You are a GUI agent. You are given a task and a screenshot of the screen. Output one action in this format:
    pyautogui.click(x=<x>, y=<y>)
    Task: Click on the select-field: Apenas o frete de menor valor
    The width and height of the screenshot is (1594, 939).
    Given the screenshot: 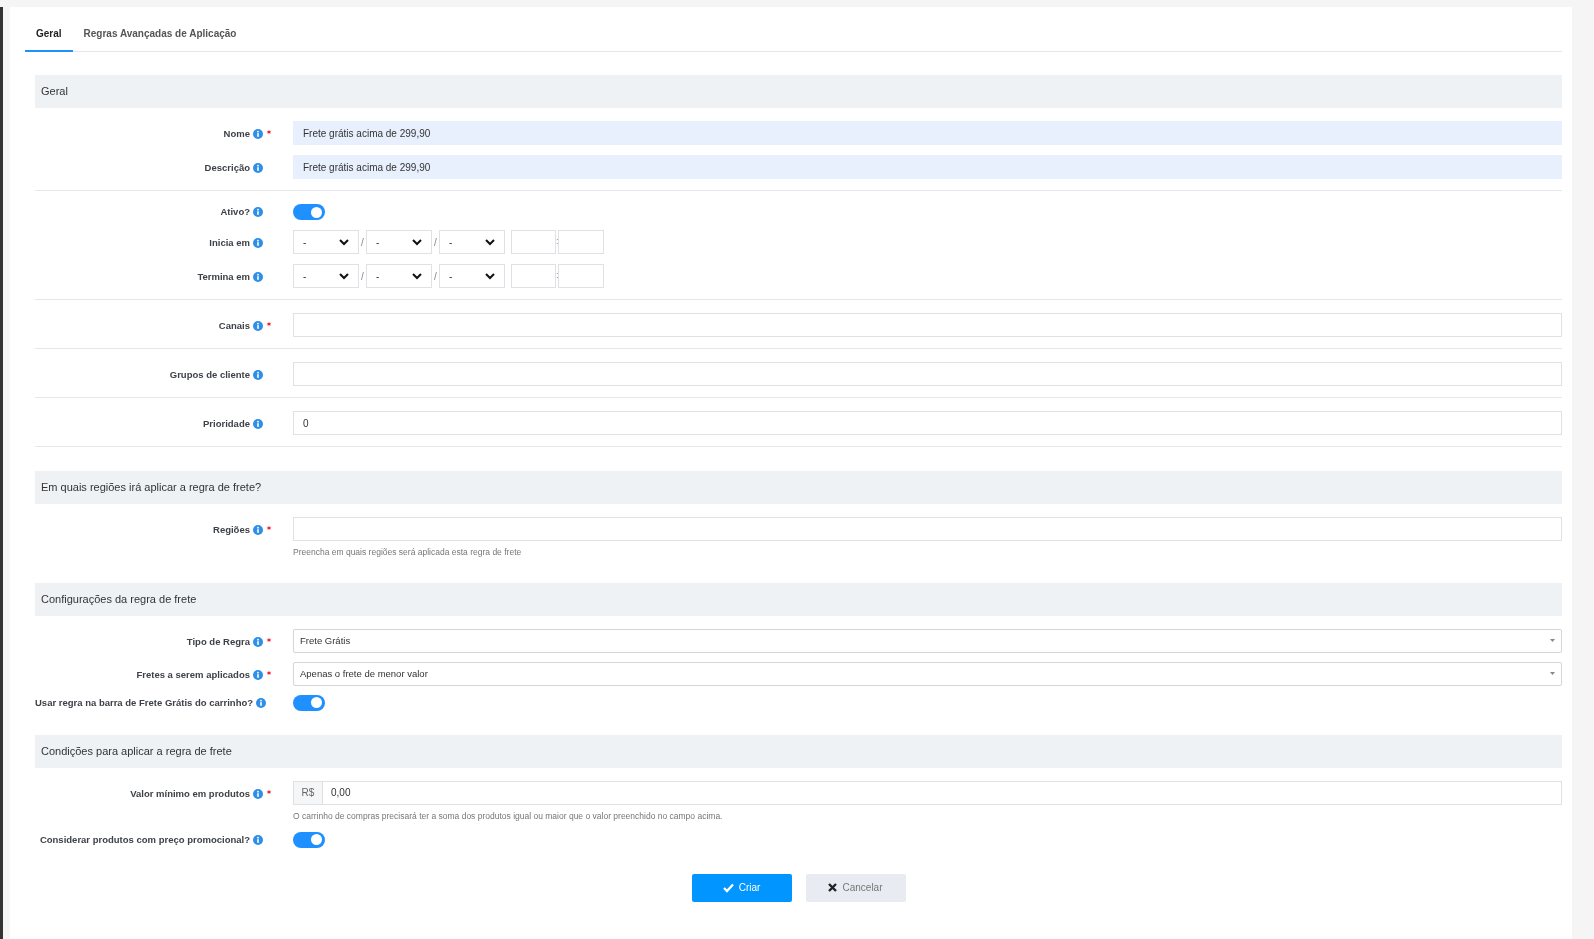 What is the action you would take?
    pyautogui.click(x=927, y=673)
    